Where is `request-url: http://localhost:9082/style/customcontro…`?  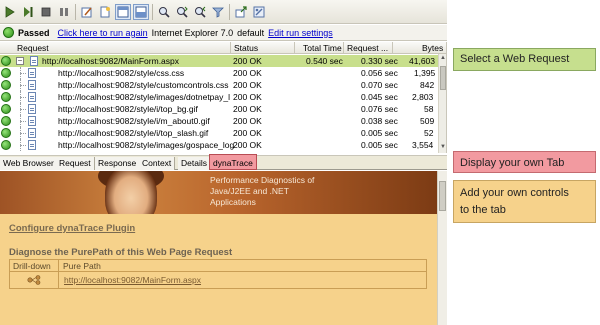
request-url: http://localhost:9082/style/customcontro… is located at coordinates (143, 85).